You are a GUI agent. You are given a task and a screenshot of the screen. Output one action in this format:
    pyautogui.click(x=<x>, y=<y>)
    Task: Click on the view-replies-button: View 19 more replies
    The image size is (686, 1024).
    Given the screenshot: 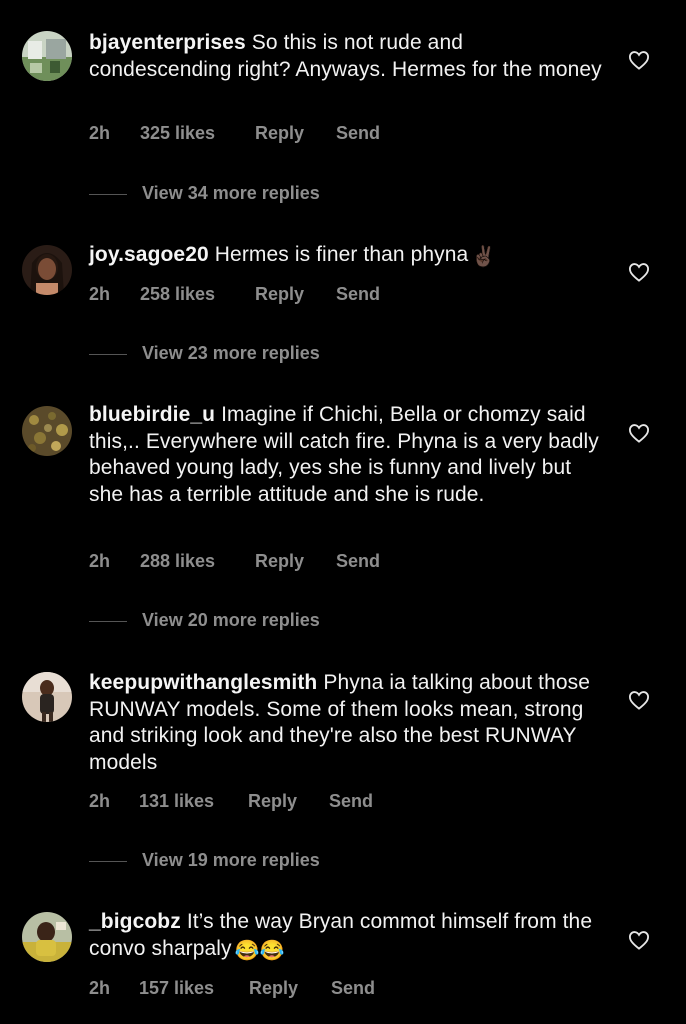 What is the action you would take?
    pyautogui.click(x=229, y=862)
    